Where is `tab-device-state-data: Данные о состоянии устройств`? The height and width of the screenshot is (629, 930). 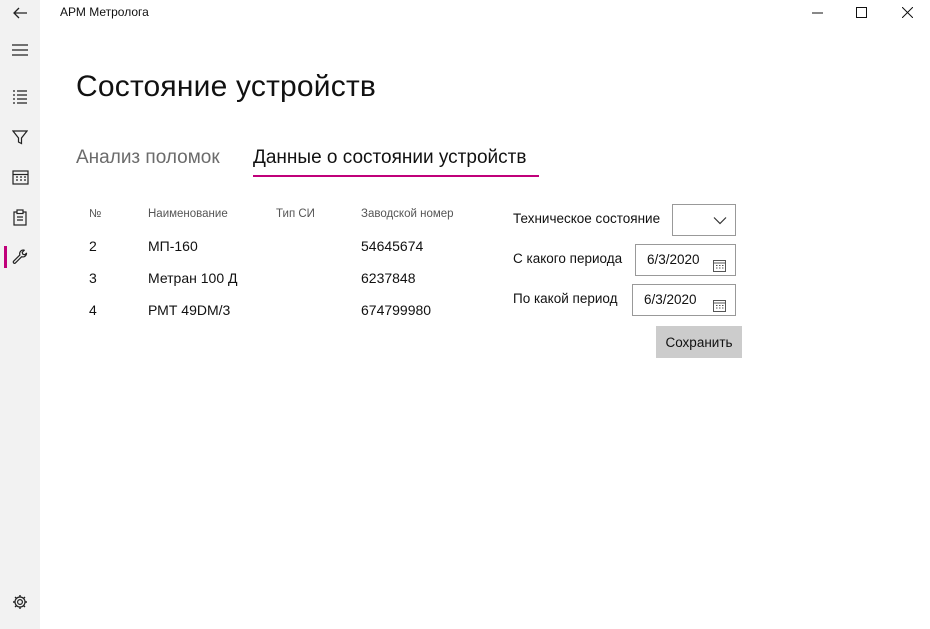 tab-device-state-data: Данные о состоянии устройств is located at coordinates (389, 158).